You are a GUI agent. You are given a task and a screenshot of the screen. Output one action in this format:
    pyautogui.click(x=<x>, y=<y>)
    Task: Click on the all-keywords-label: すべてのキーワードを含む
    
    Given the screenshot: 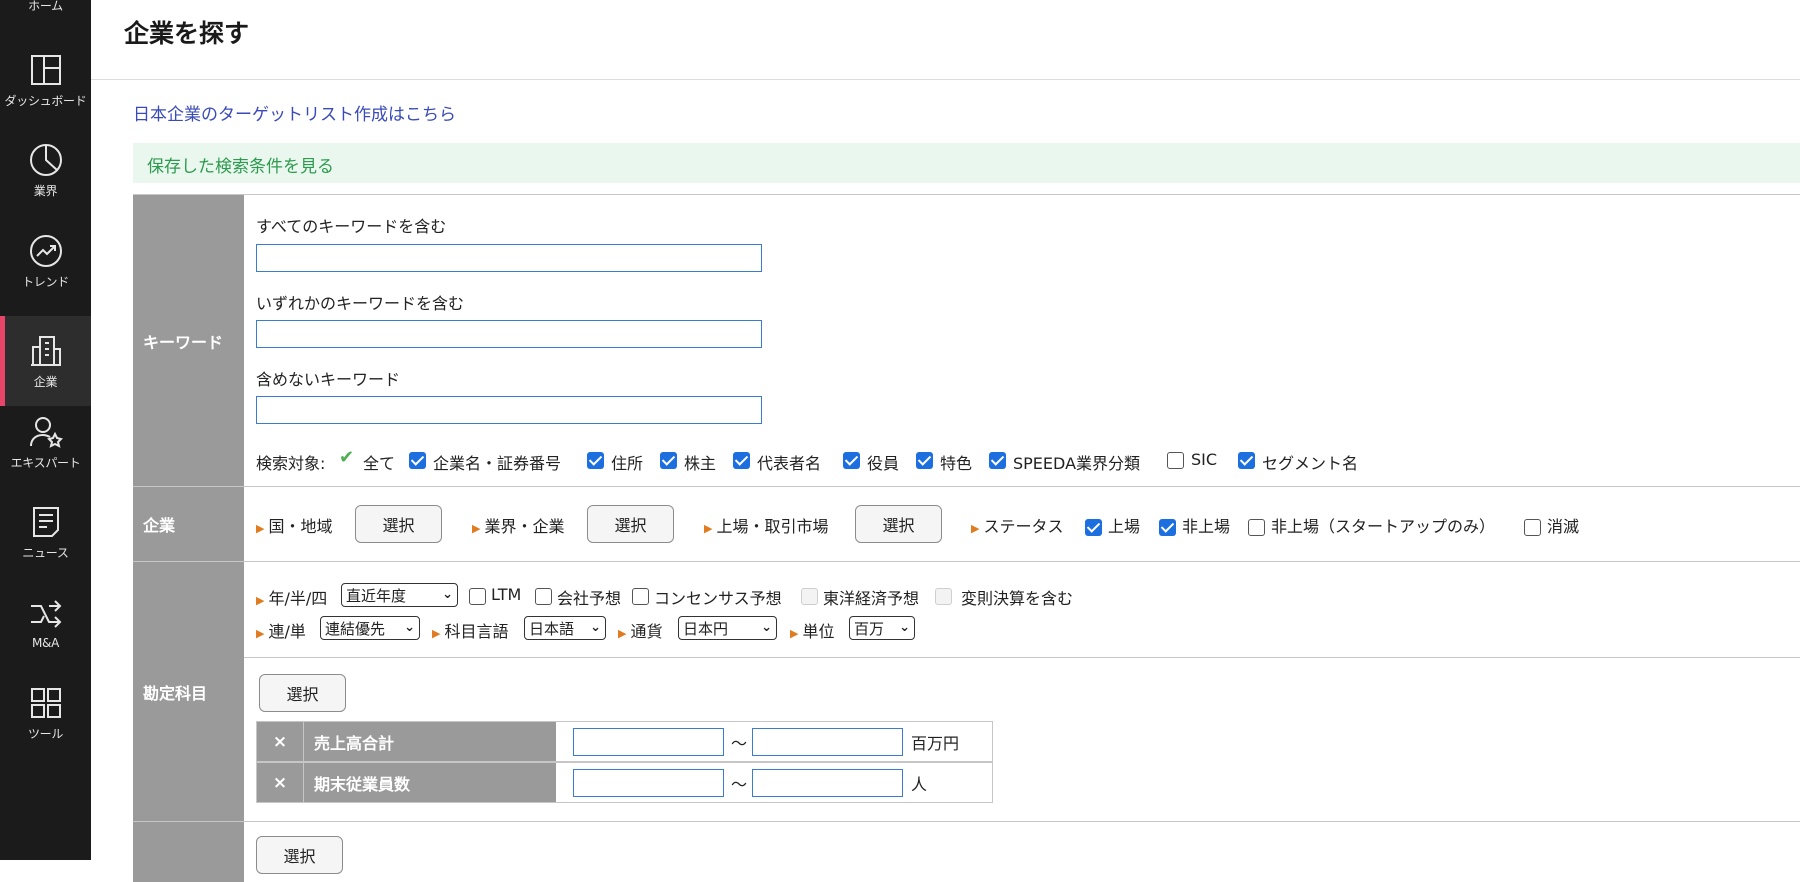 What is the action you would take?
    pyautogui.click(x=351, y=226)
    